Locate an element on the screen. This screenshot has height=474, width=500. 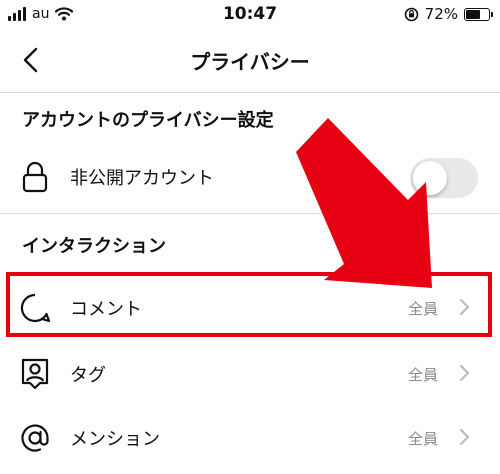
mention-row: メンション 全員 is located at coordinates (250, 437).